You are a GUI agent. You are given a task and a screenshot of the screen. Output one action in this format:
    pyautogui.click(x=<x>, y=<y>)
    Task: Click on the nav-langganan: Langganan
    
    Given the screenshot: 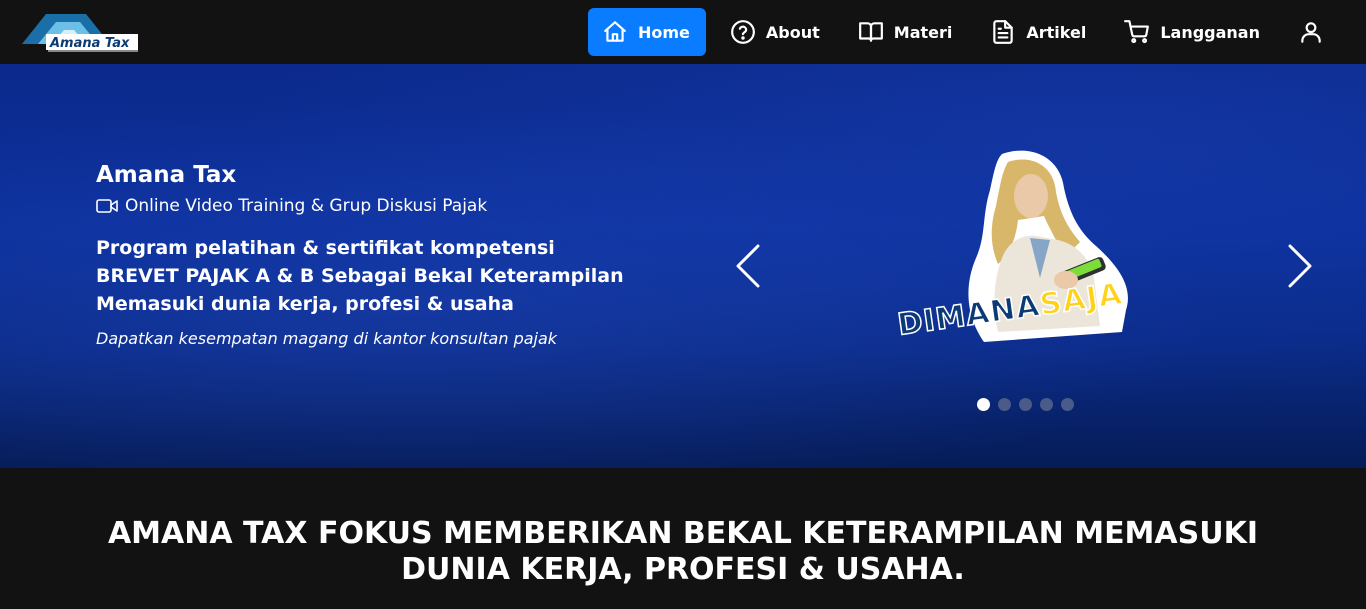 What is the action you would take?
    pyautogui.click(x=1192, y=32)
    